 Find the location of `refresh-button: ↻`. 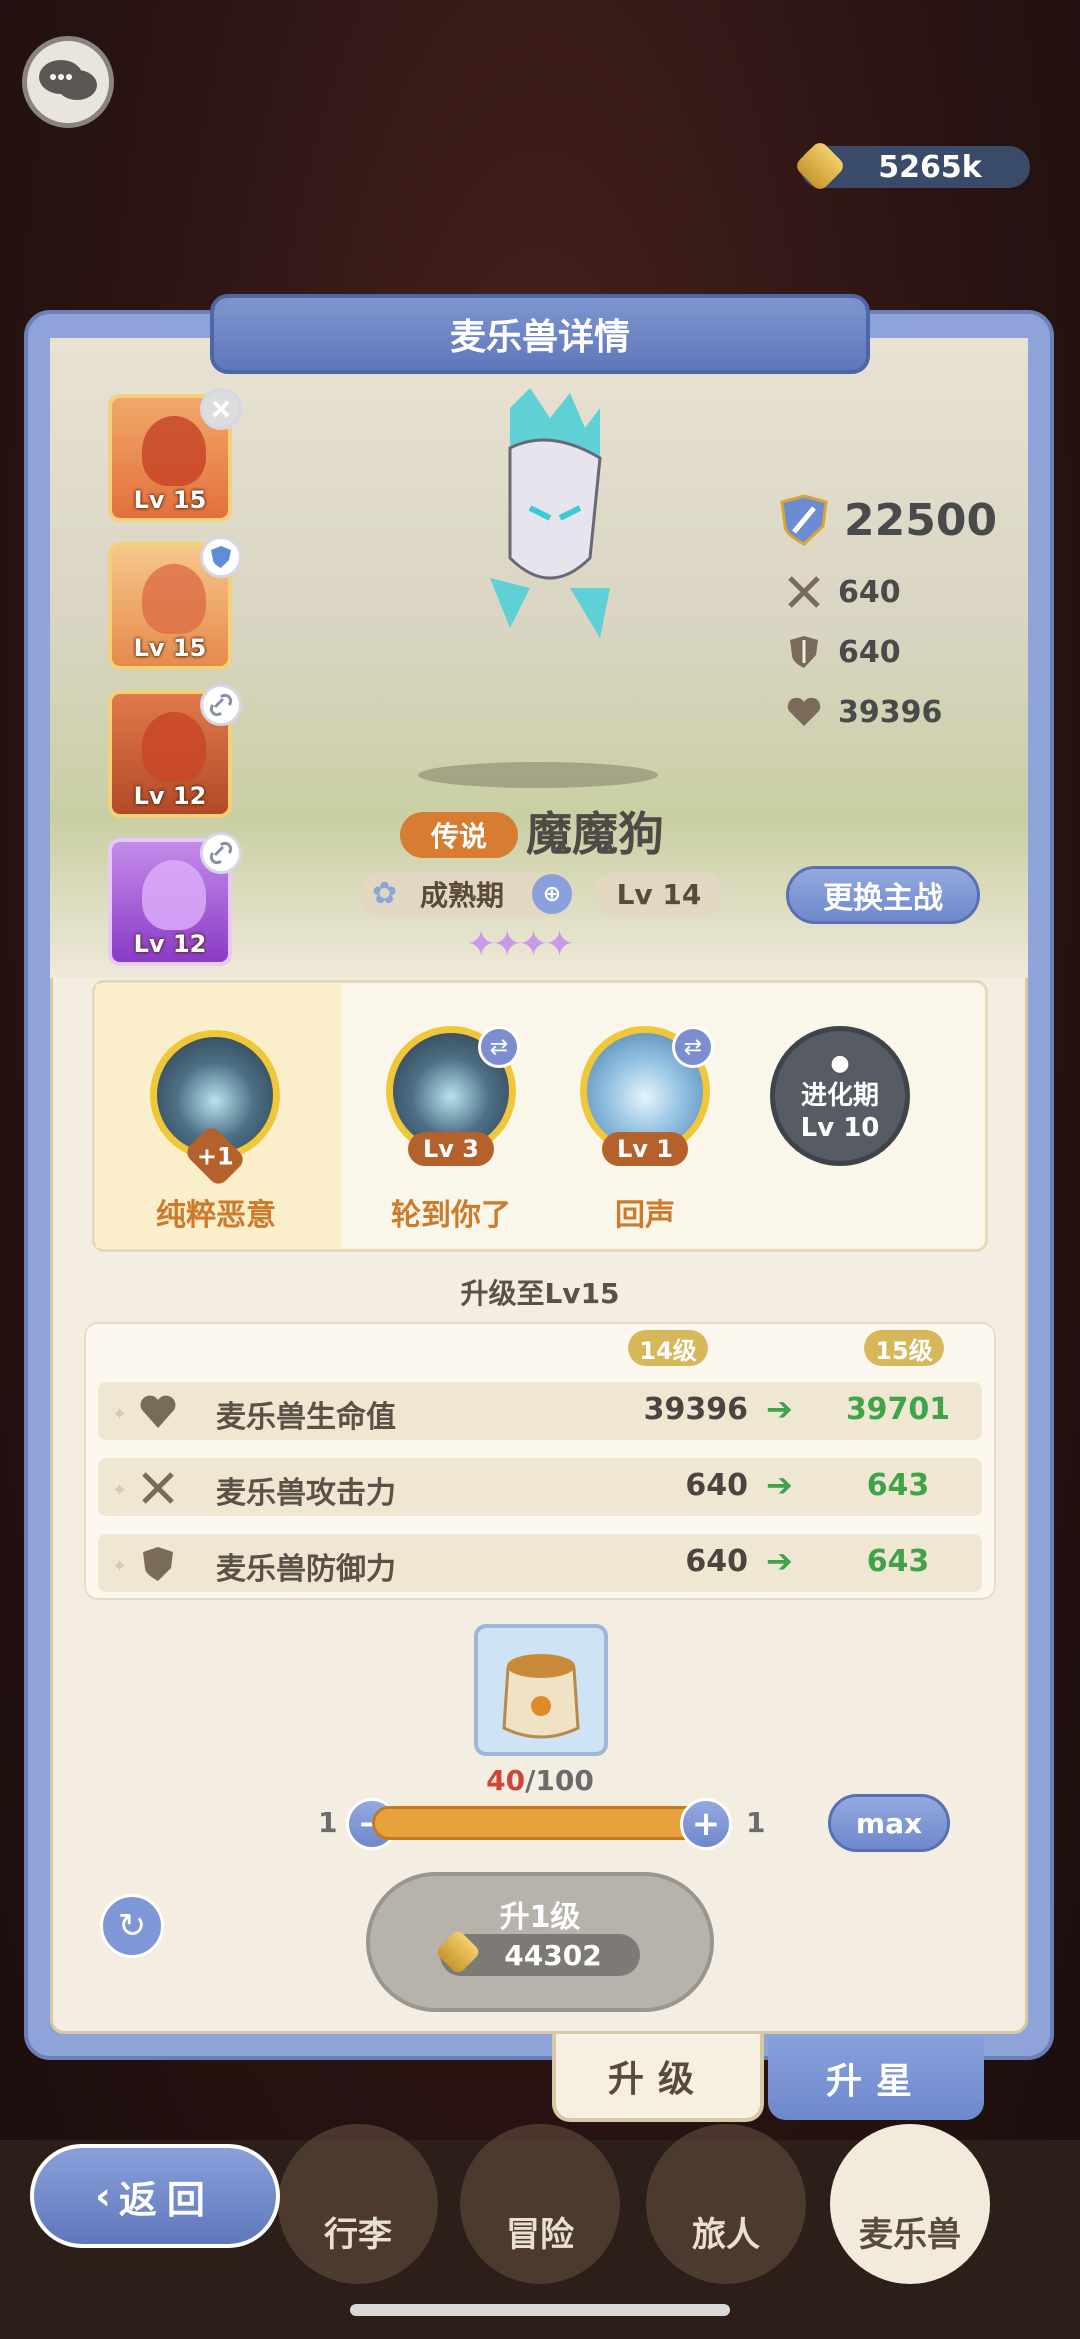

refresh-button: ↻ is located at coordinates (132, 1926).